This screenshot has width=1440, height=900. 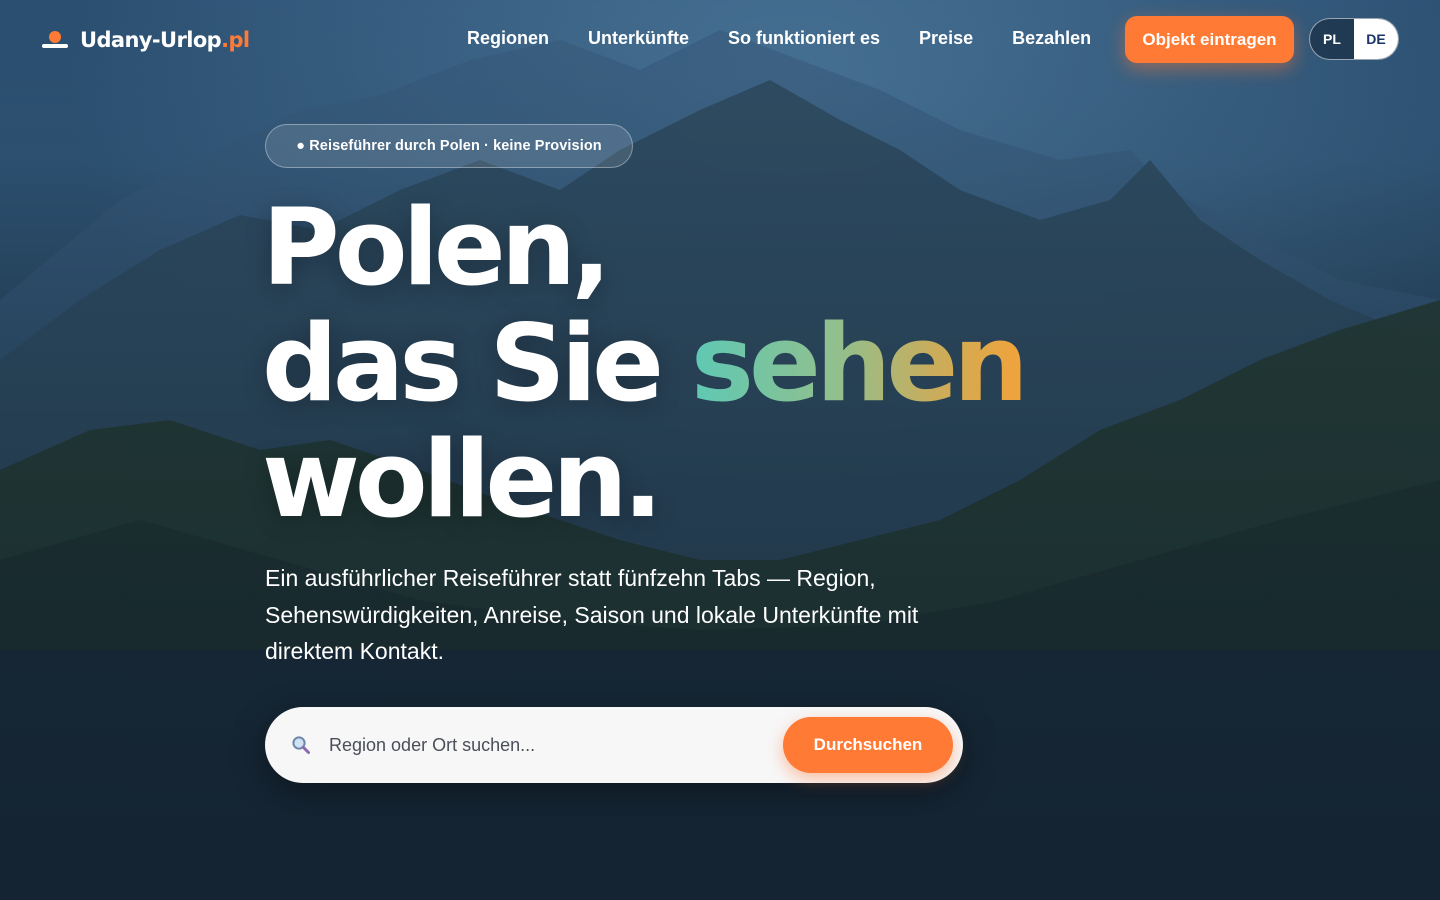 I want to click on language-switcher: PL DE, so click(x=1354, y=39).